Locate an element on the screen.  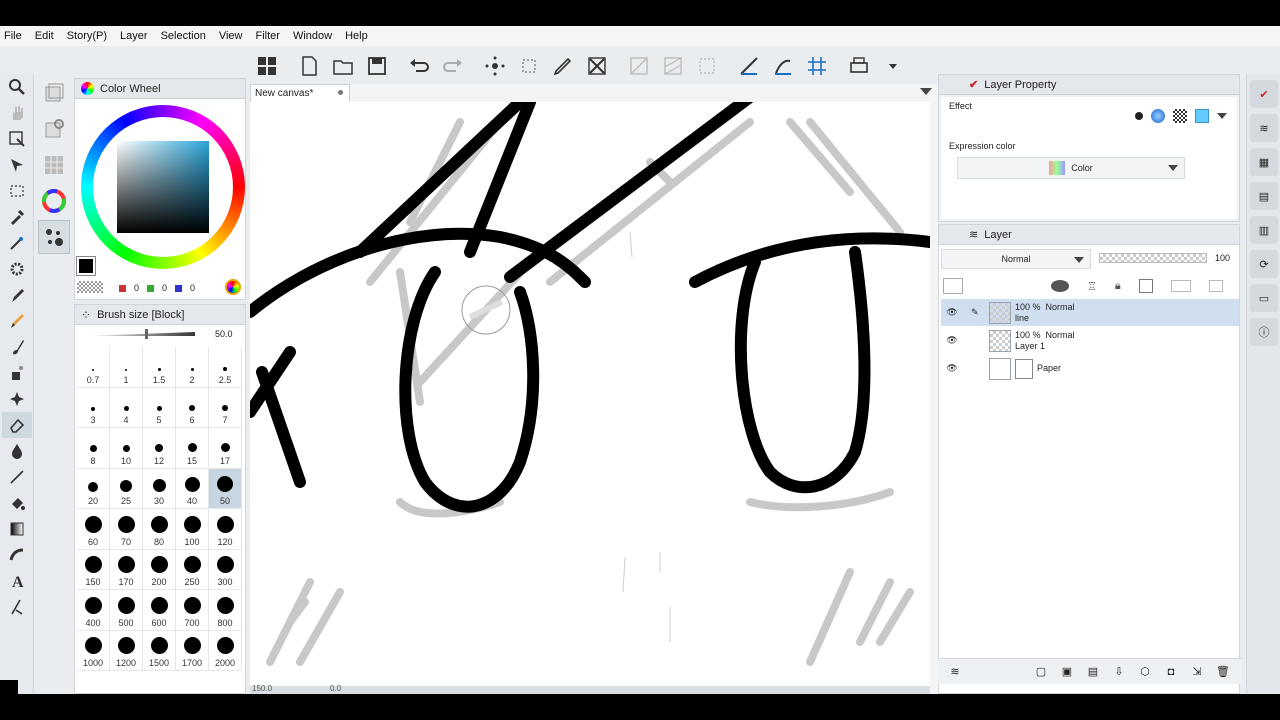
snap-line-icon is located at coordinates (749, 66).